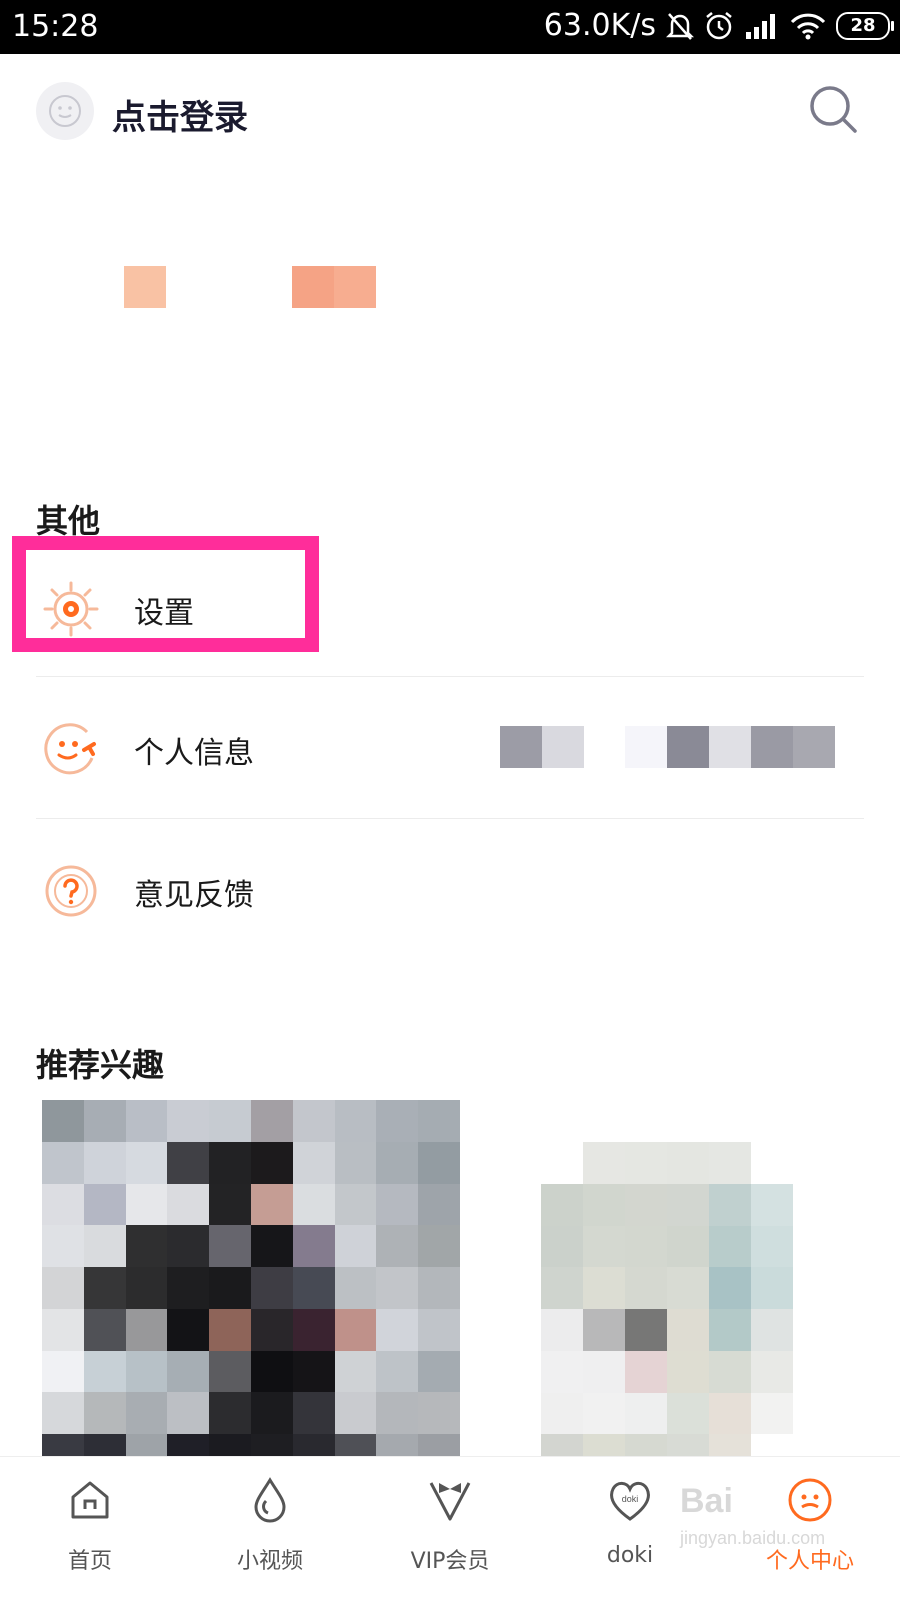 The width and height of the screenshot is (900, 1601). What do you see at coordinates (599, 25) in the screenshot?
I see `network-speed: 63.0K/s` at bounding box center [599, 25].